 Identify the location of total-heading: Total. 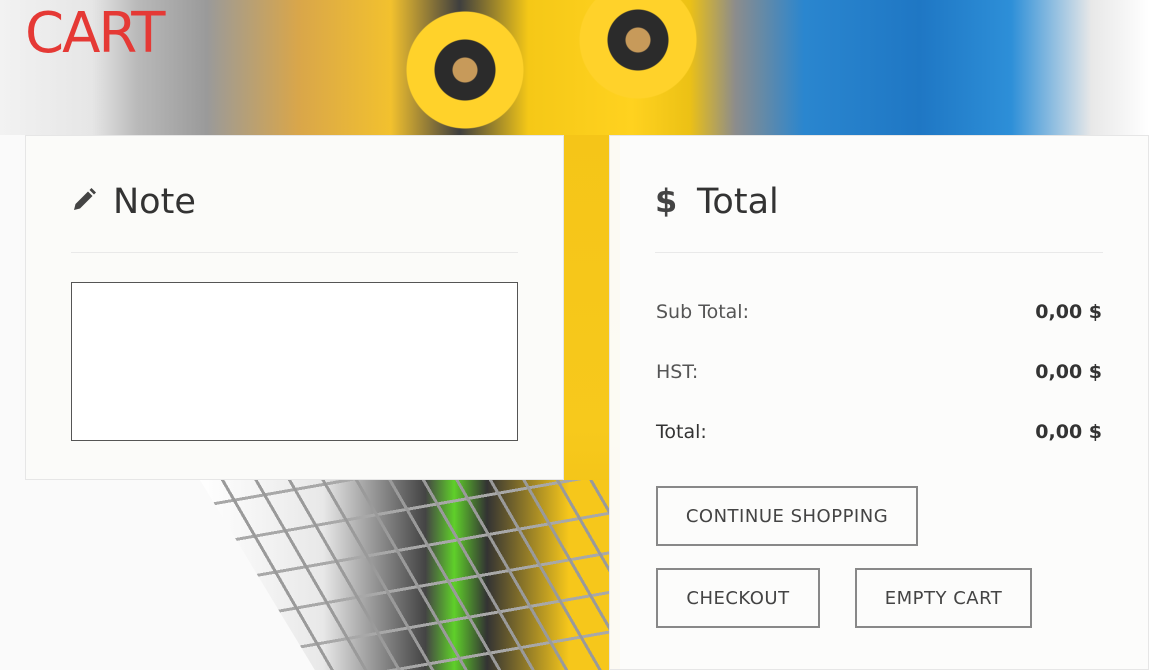
(738, 202).